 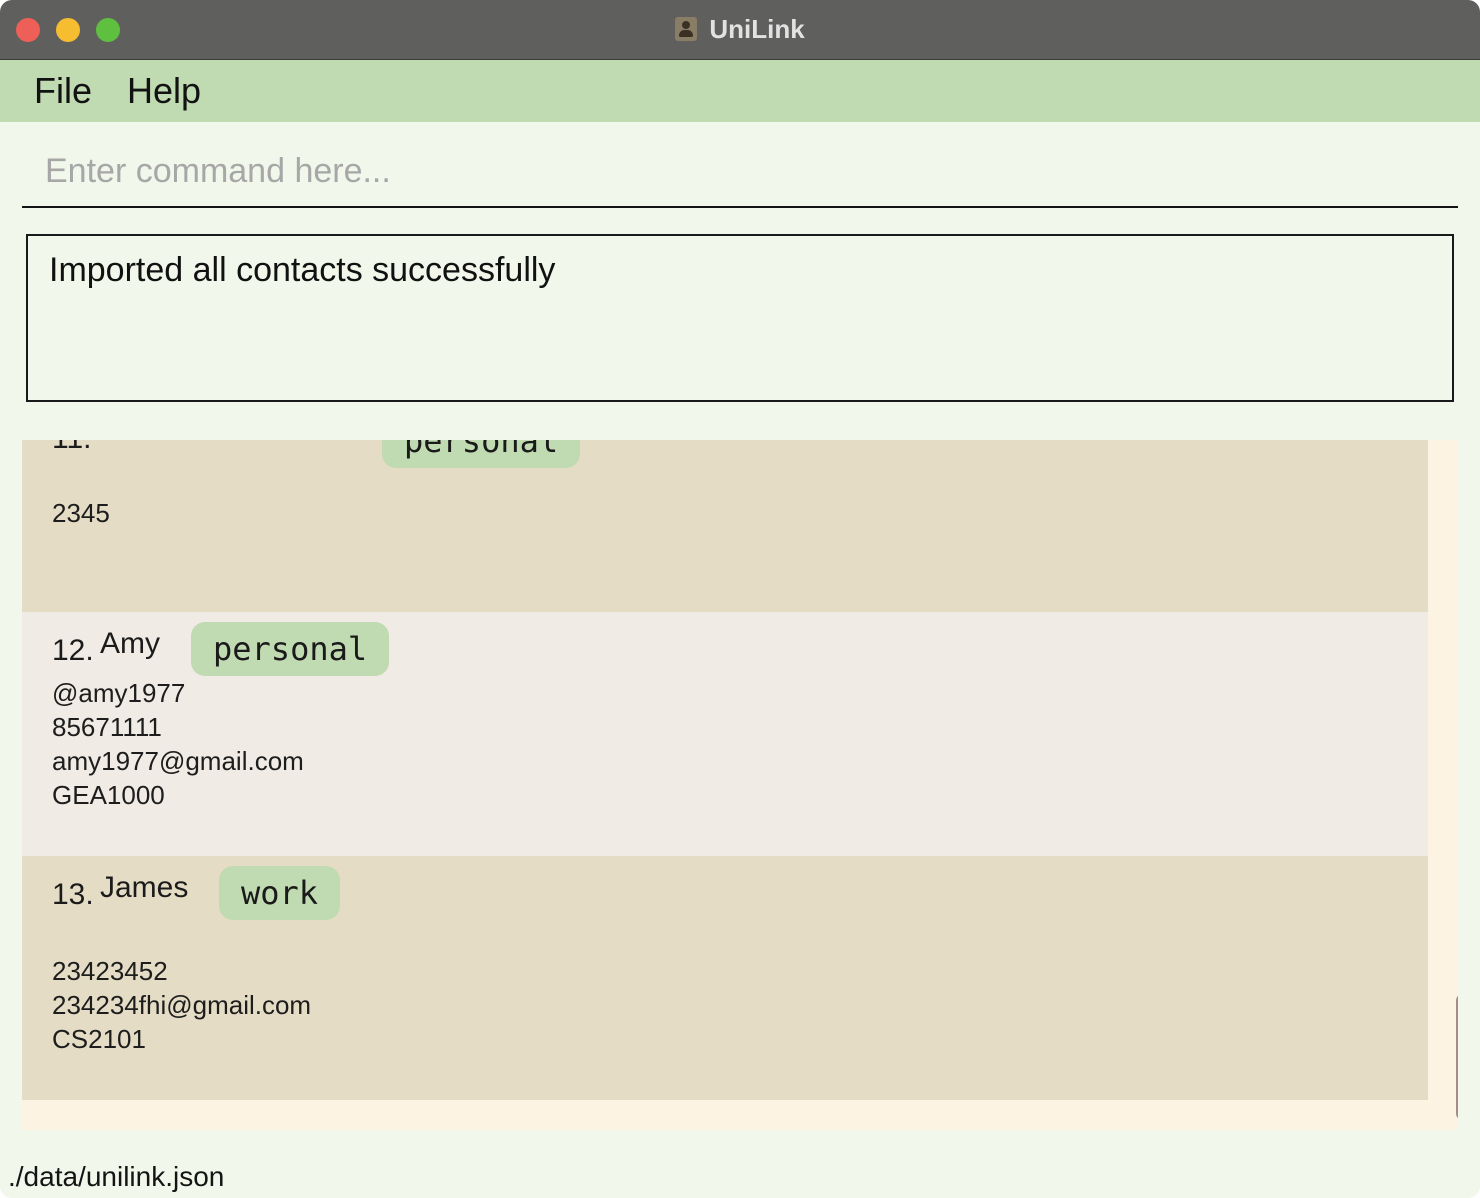 What do you see at coordinates (107, 727) in the screenshot?
I see `person-phone: 85671111` at bounding box center [107, 727].